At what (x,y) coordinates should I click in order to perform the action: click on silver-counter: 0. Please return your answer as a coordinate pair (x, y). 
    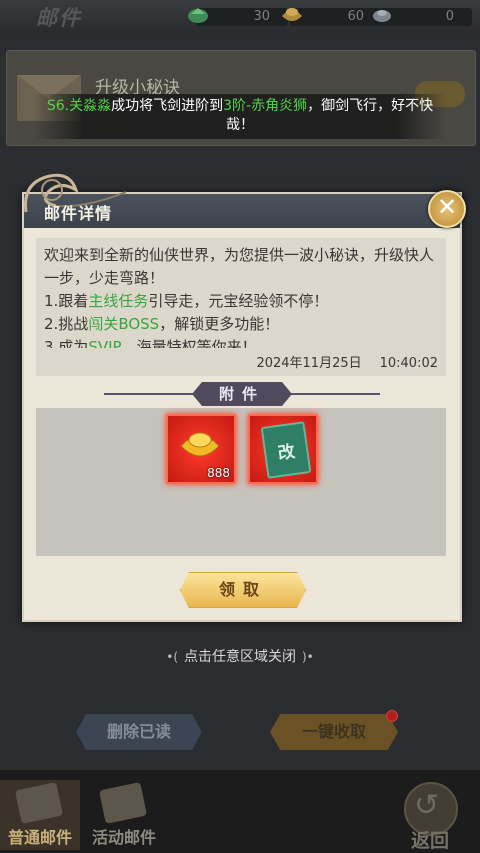
    Looking at the image, I should click on (422, 17).